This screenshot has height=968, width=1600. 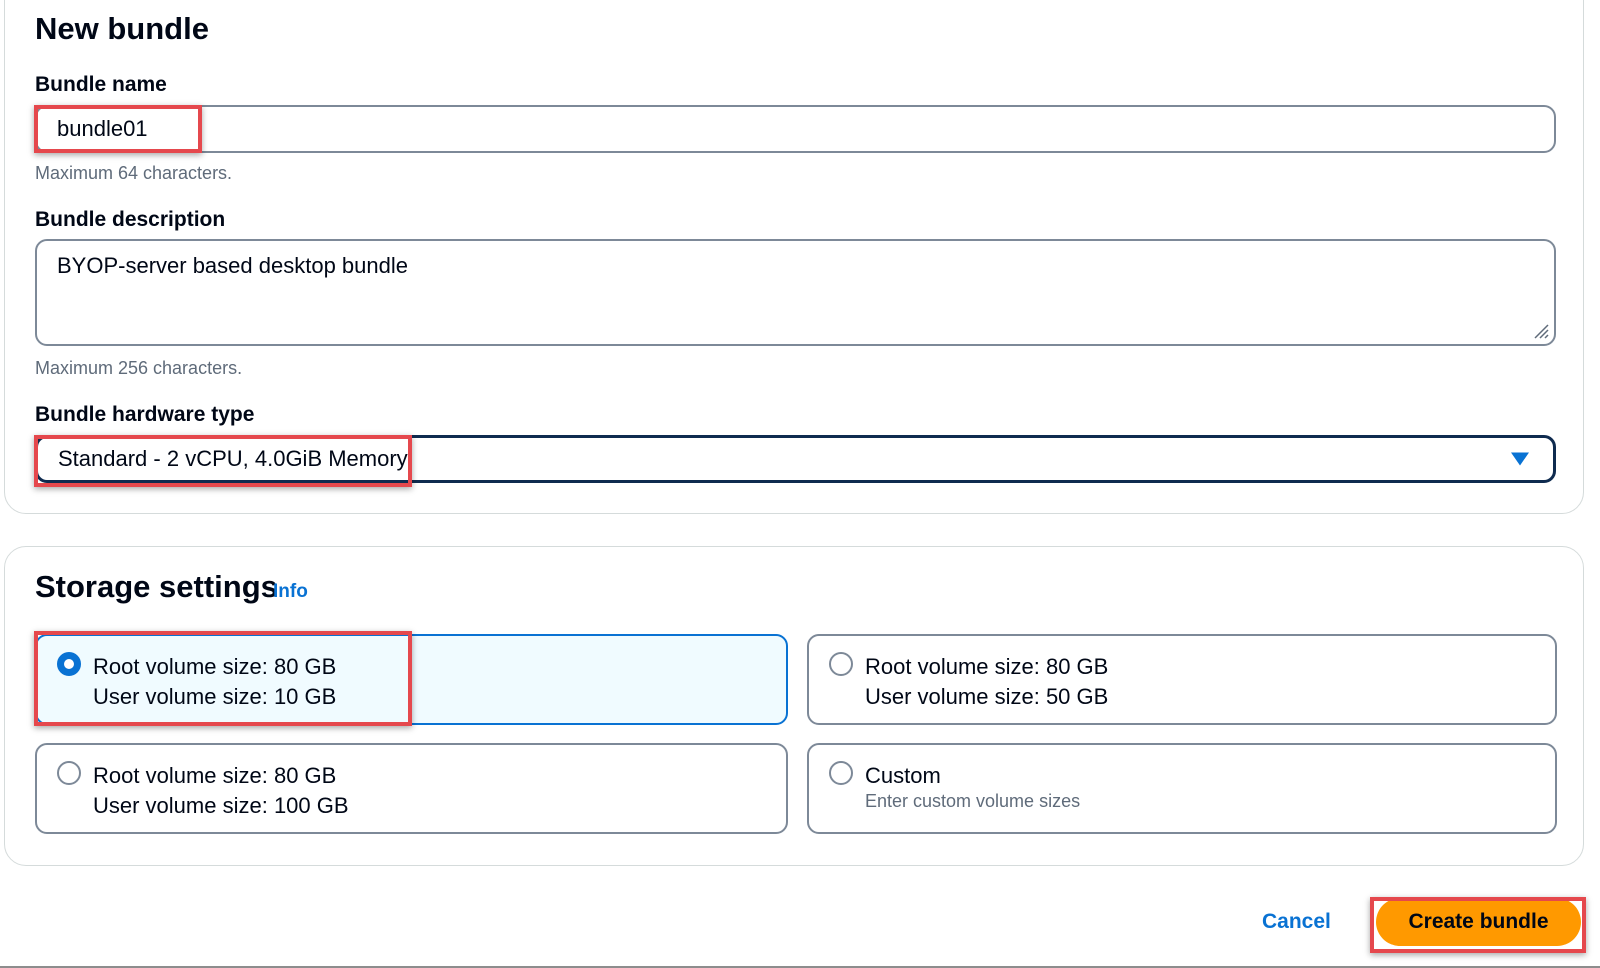 What do you see at coordinates (973, 801) in the screenshot?
I see `storage-option-custom-description: Enter custom volume sizes` at bounding box center [973, 801].